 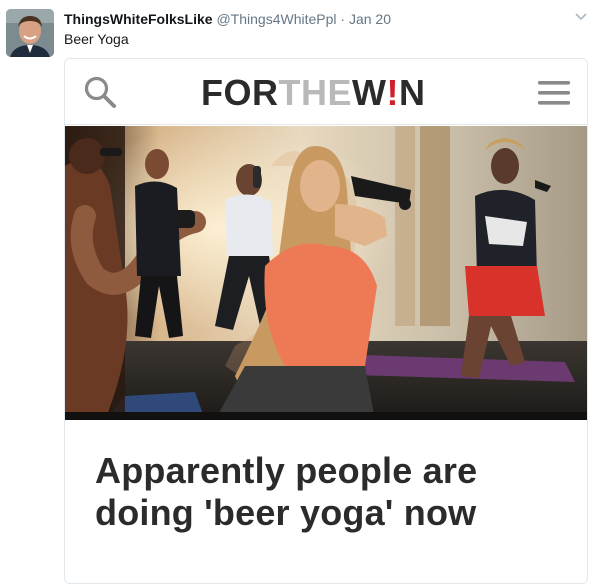 I want to click on avatar, so click(x=30, y=33).